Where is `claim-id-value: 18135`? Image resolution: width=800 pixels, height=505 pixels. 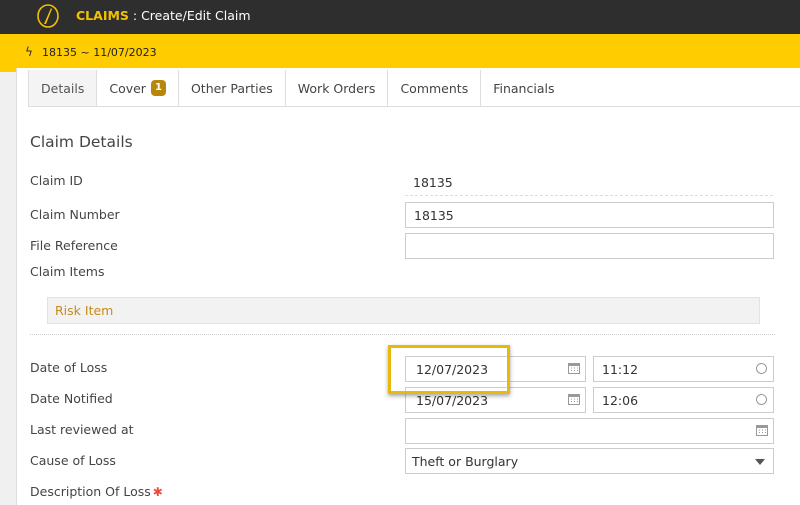 claim-id-value: 18135 is located at coordinates (433, 182).